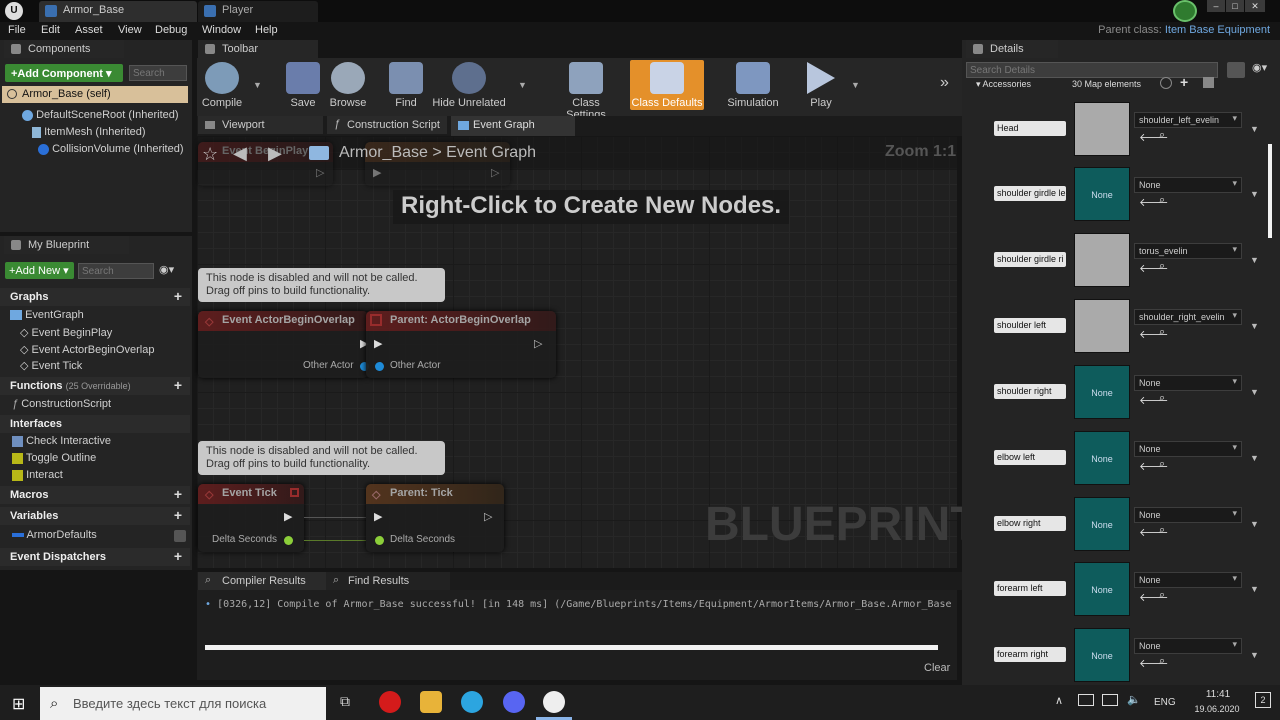 This screenshot has width=1280, height=720. Describe the element at coordinates (221, 30) in the screenshot. I see `menu-window: Window` at that location.